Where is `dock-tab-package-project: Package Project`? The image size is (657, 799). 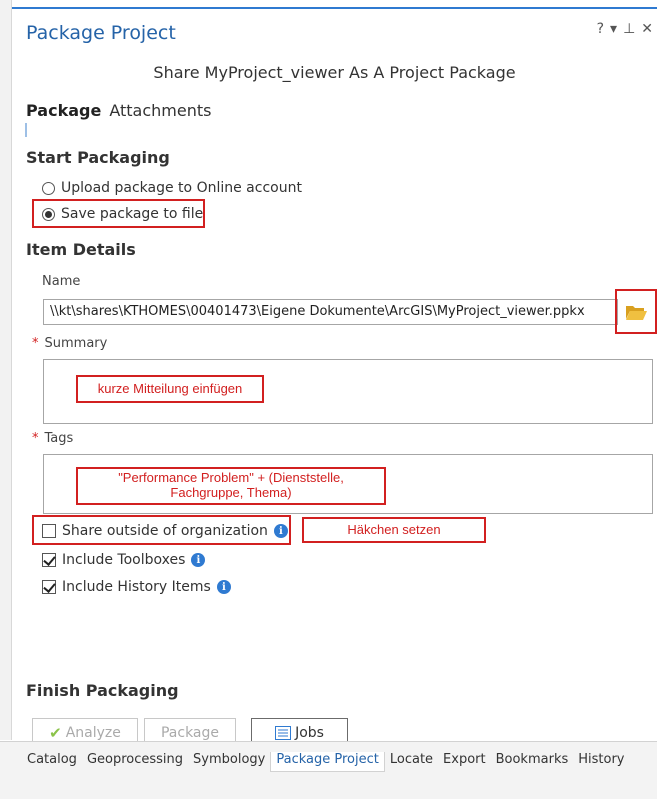 dock-tab-package-project: Package Project is located at coordinates (327, 762).